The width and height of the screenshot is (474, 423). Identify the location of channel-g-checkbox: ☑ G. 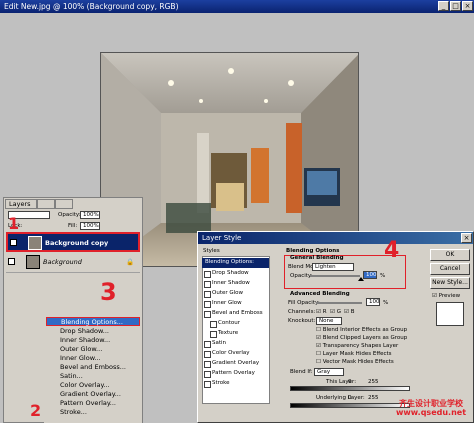
(335, 312).